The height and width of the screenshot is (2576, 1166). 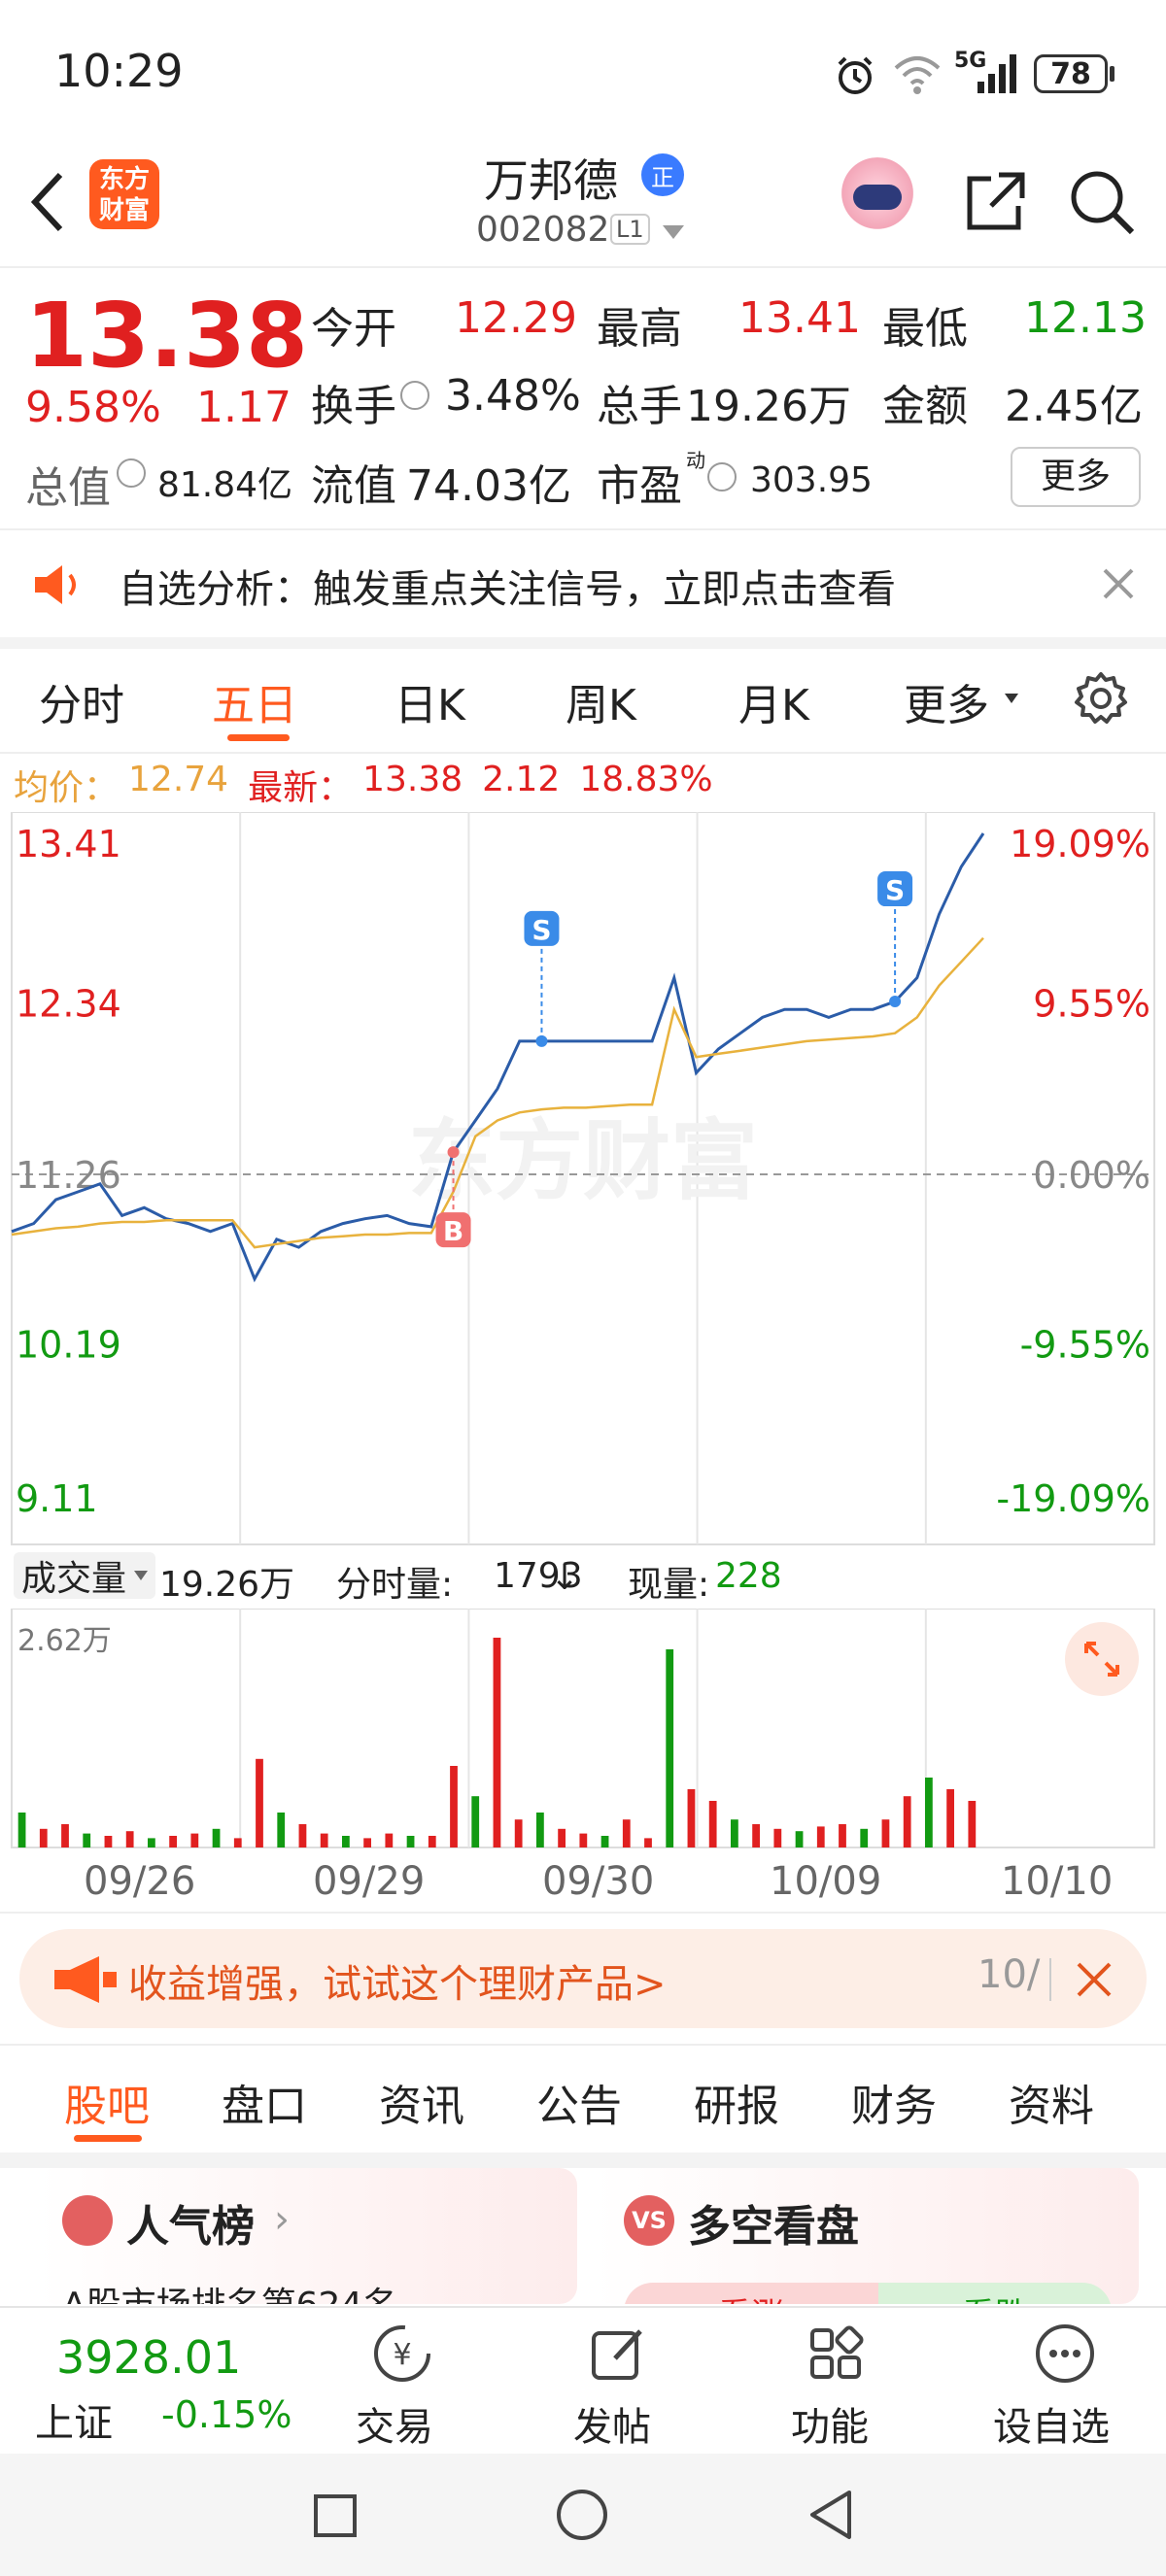 I want to click on nav-add-watchlist: 设自选, so click(x=1064, y=2386).